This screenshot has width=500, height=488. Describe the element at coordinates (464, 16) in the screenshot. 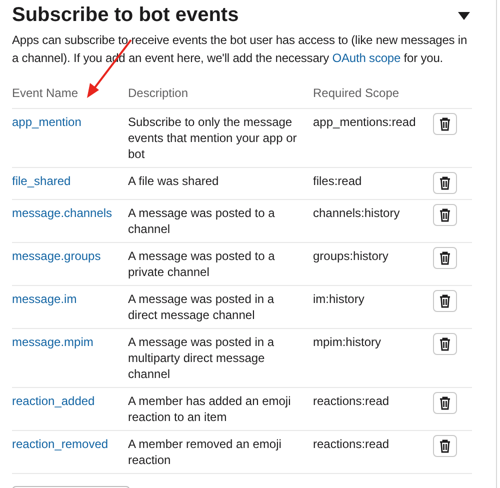

I see `collapse-caret-icon` at that location.